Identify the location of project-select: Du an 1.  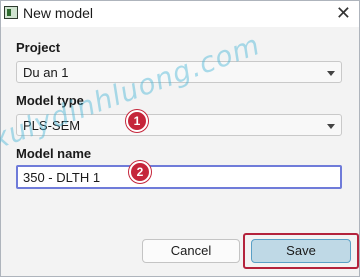
(179, 72).